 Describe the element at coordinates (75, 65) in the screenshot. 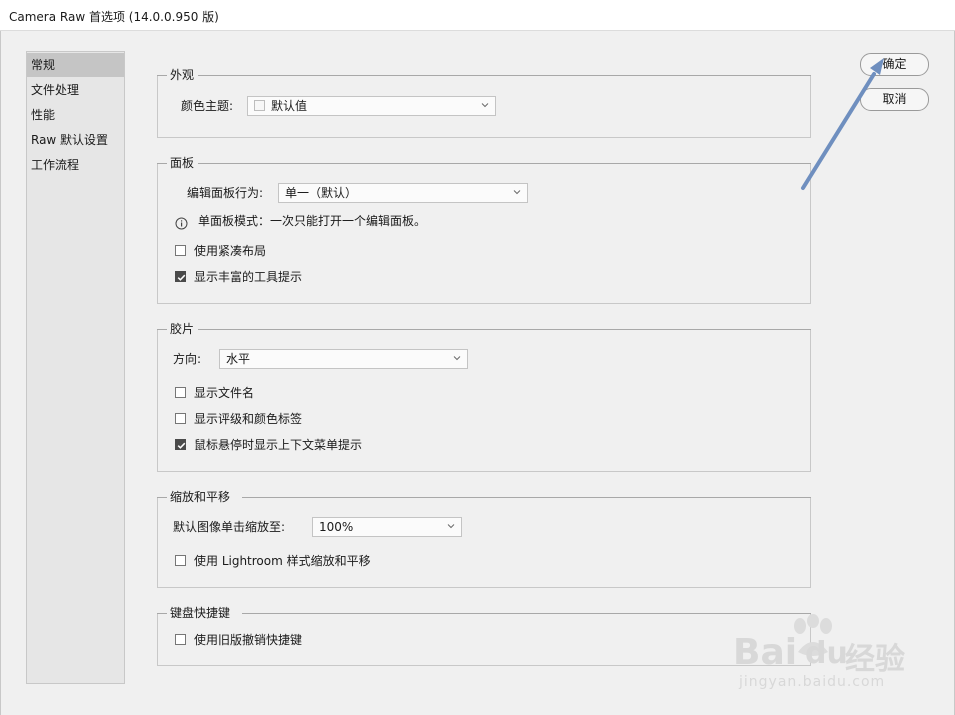

I see `sidebar-item-general: 常规` at that location.